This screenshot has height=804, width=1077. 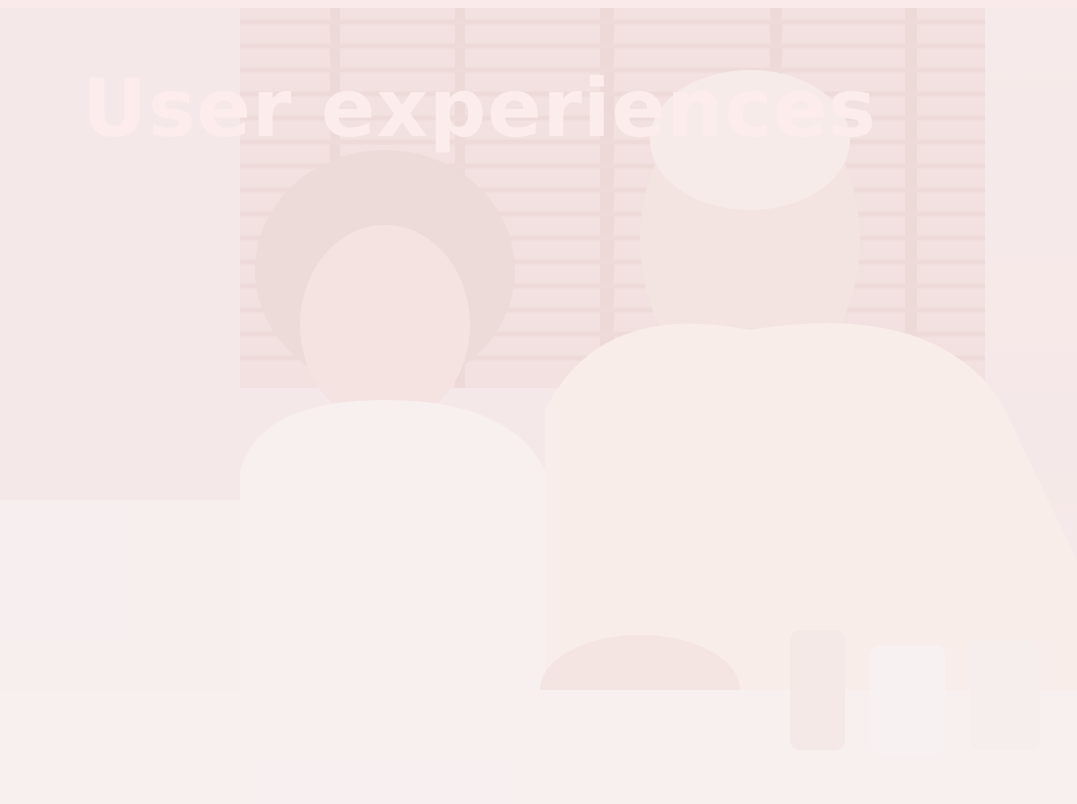 I want to click on hero-title: User experiences, so click(x=479, y=108).